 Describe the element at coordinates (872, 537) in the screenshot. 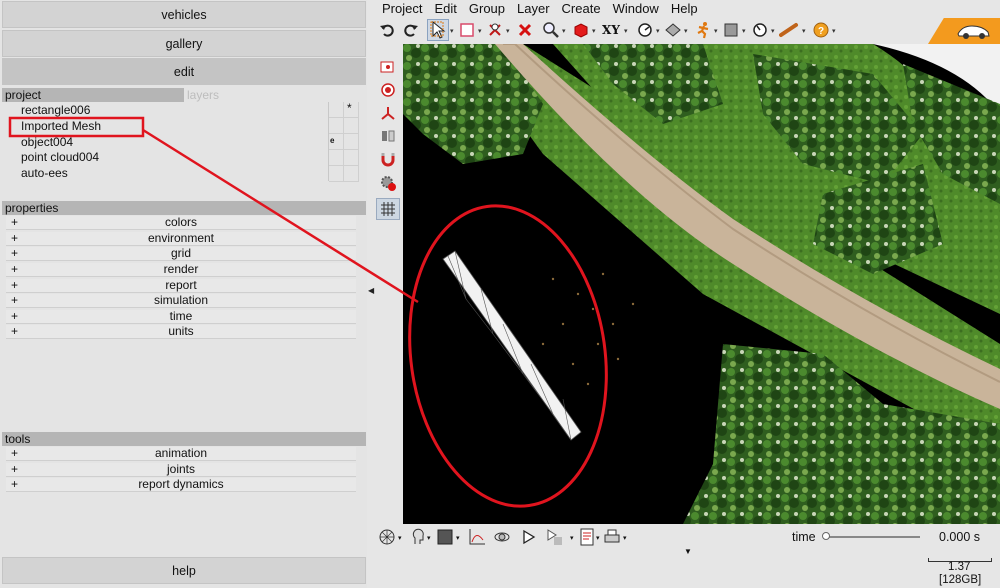

I see `time-slider` at that location.